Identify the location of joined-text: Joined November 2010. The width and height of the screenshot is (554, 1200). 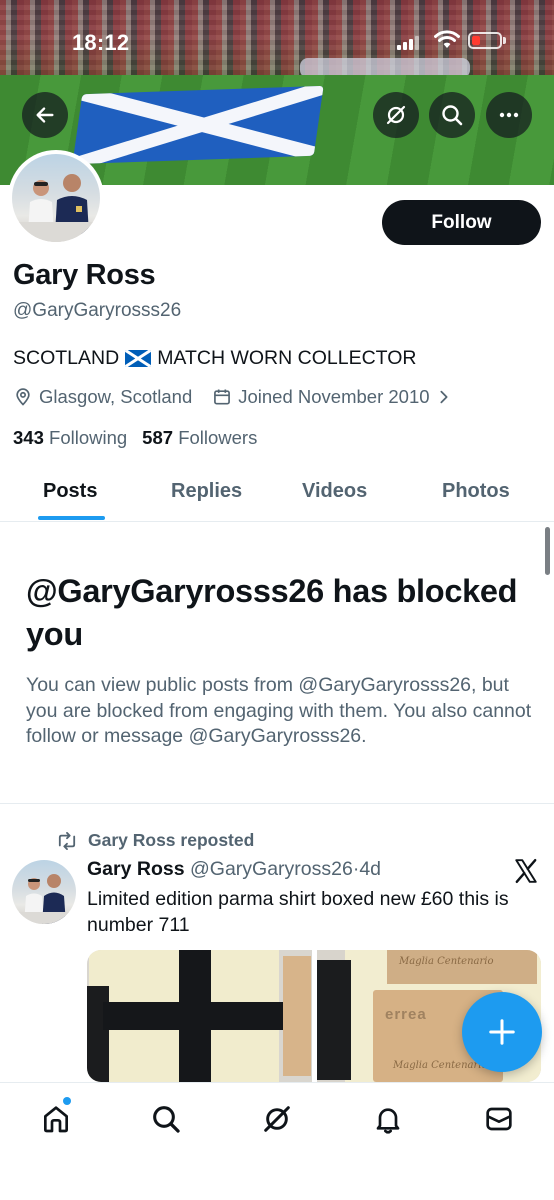
(334, 396).